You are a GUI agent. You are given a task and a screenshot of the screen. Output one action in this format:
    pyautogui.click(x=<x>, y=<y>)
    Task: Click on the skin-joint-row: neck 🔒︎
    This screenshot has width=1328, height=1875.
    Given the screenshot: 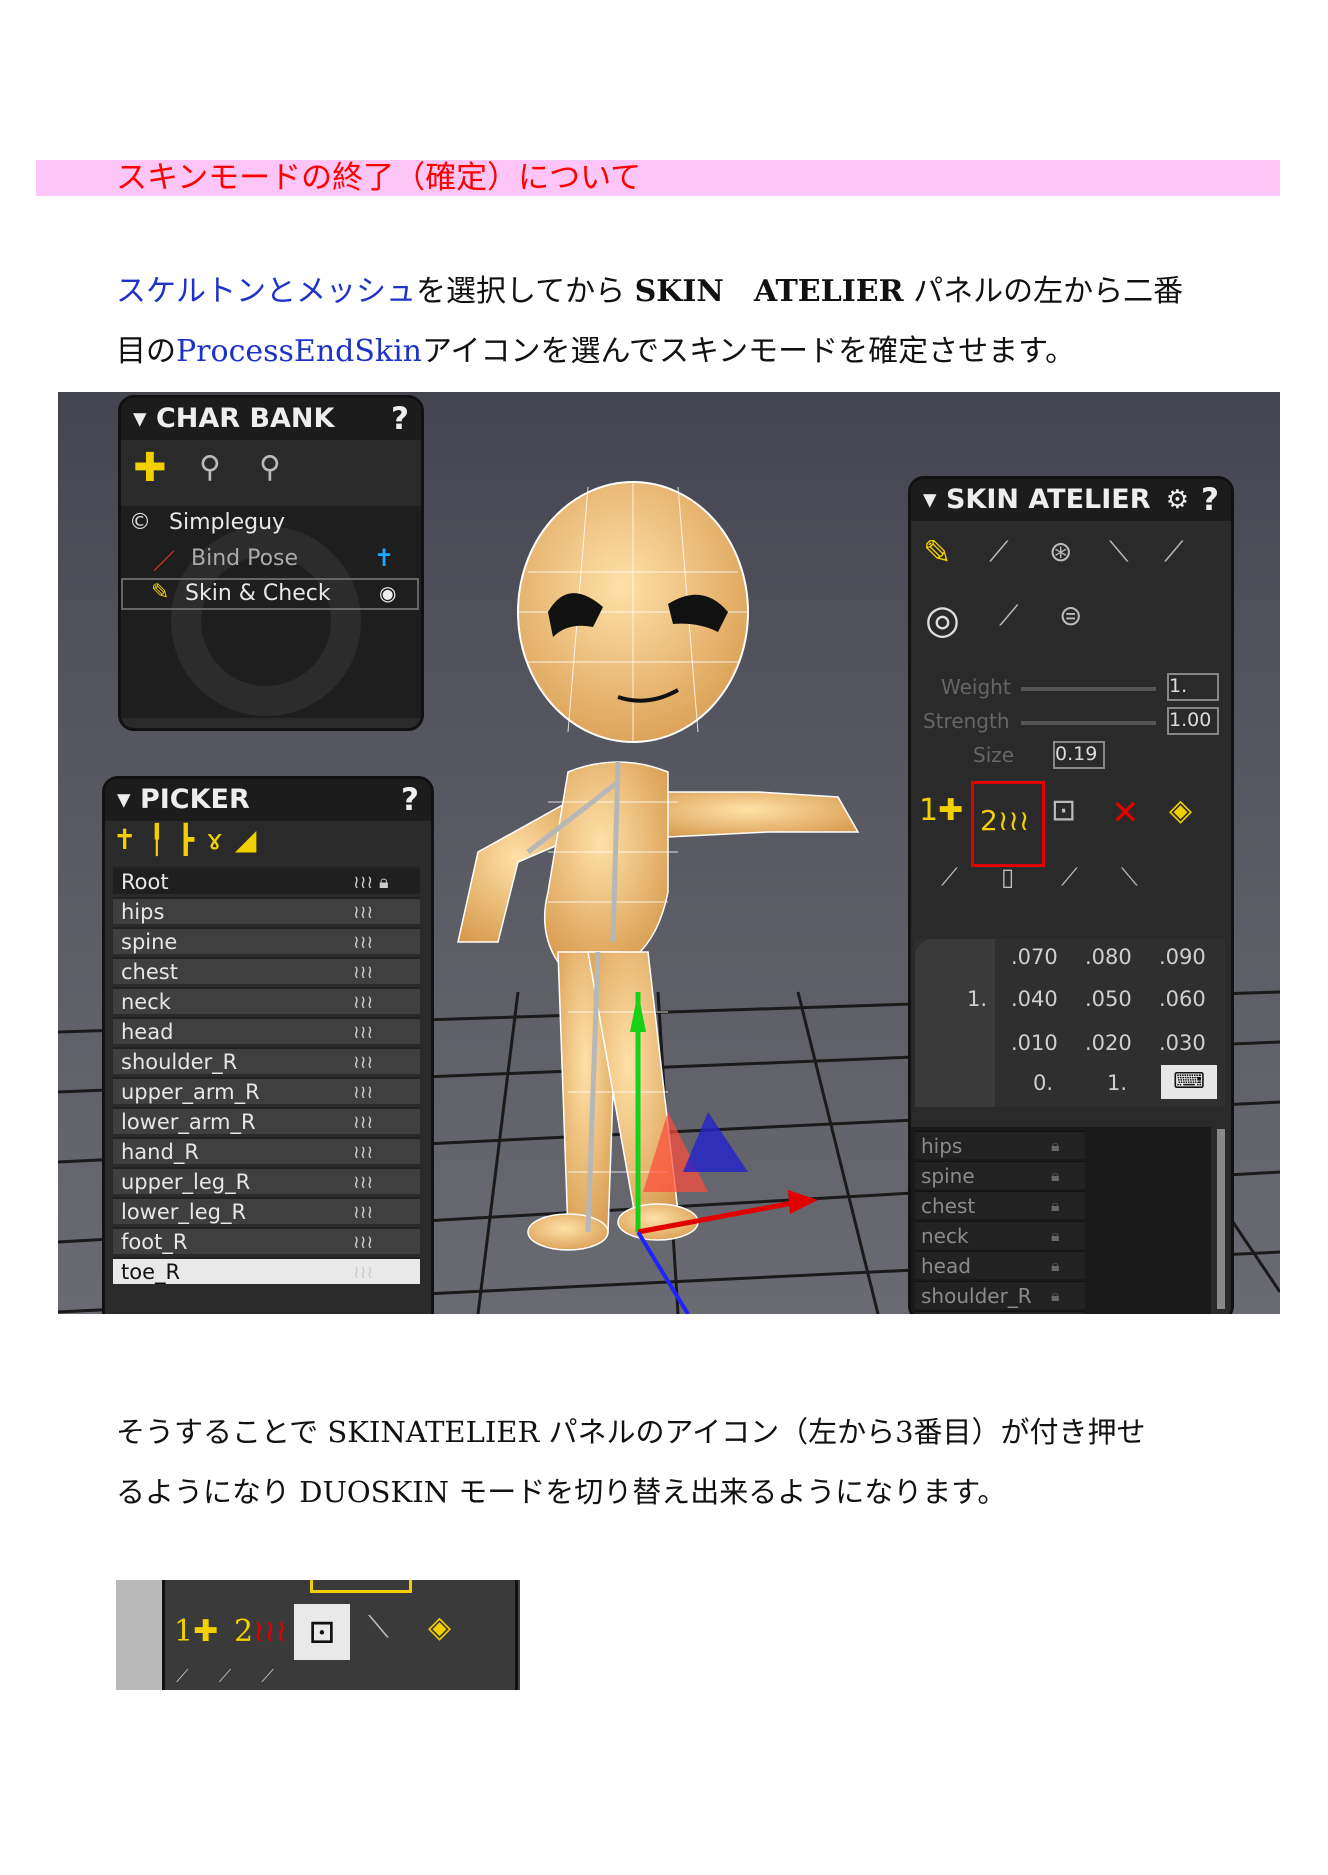 What is the action you would take?
    pyautogui.click(x=1000, y=1235)
    